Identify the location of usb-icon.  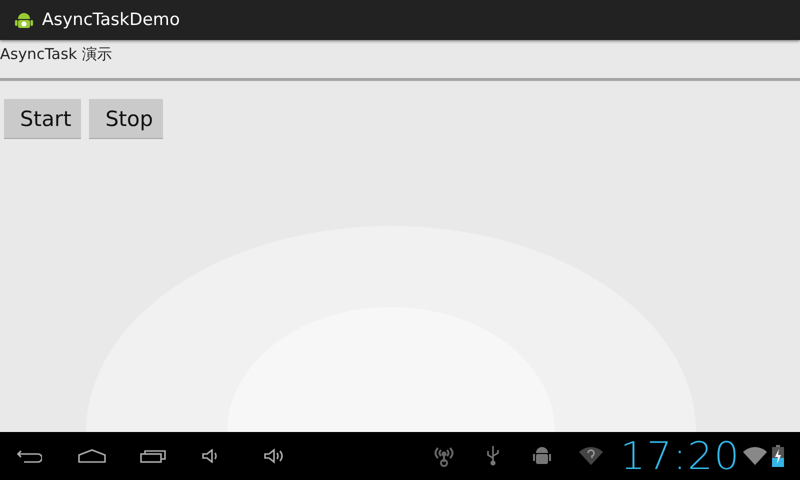
(493, 456).